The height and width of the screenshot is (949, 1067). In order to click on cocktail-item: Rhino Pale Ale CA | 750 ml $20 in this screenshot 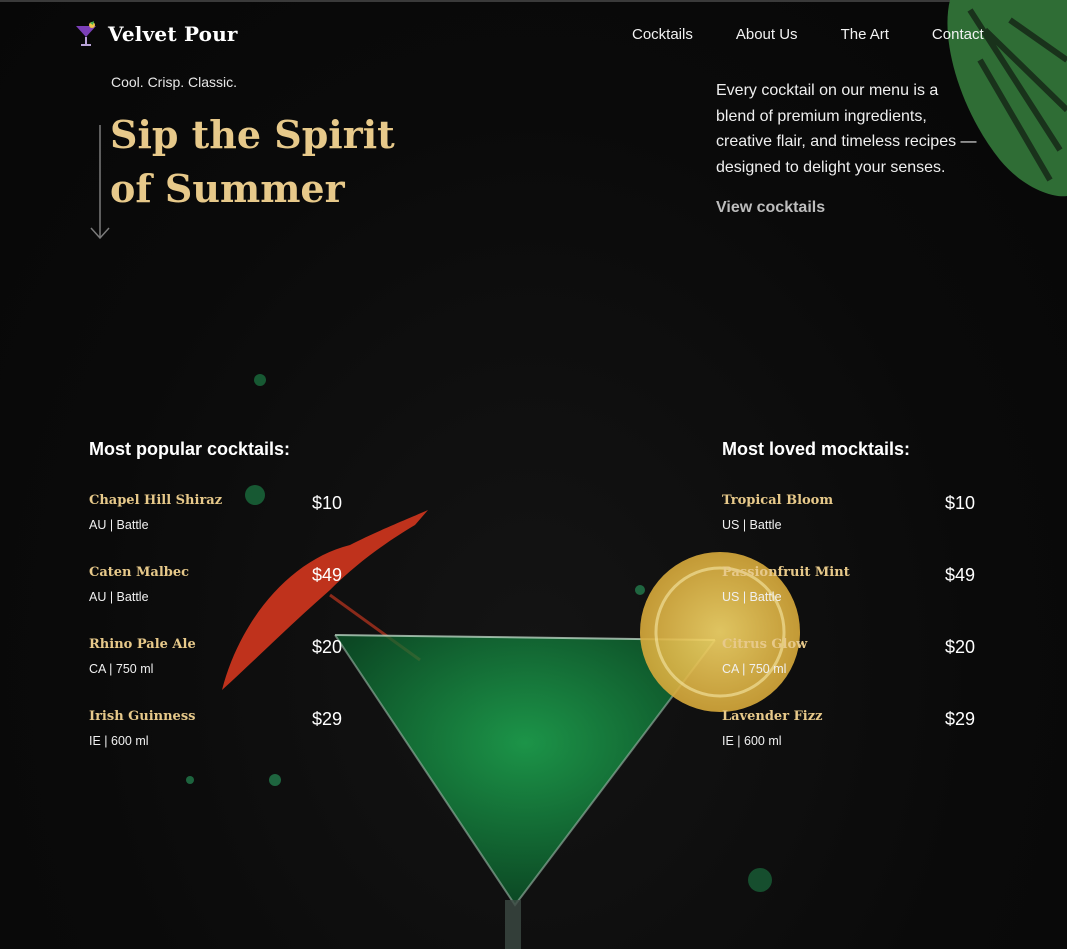, I will do `click(215, 673)`.